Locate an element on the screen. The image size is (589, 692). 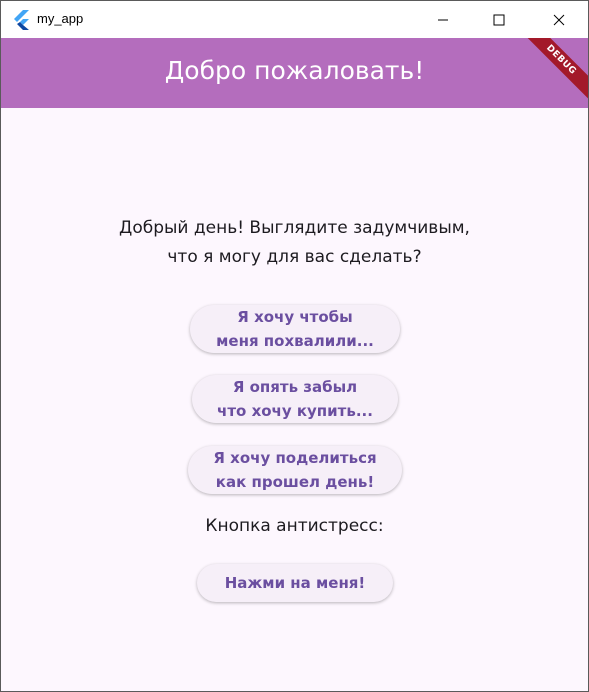
minimize-icon is located at coordinates (443, 19).